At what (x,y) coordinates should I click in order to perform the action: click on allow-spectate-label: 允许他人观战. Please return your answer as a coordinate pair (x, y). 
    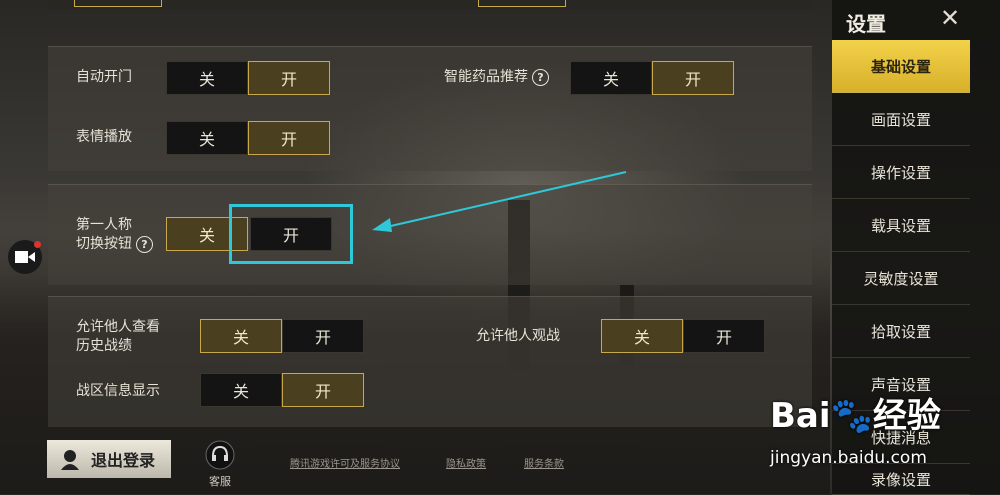
    Looking at the image, I should click on (518, 336).